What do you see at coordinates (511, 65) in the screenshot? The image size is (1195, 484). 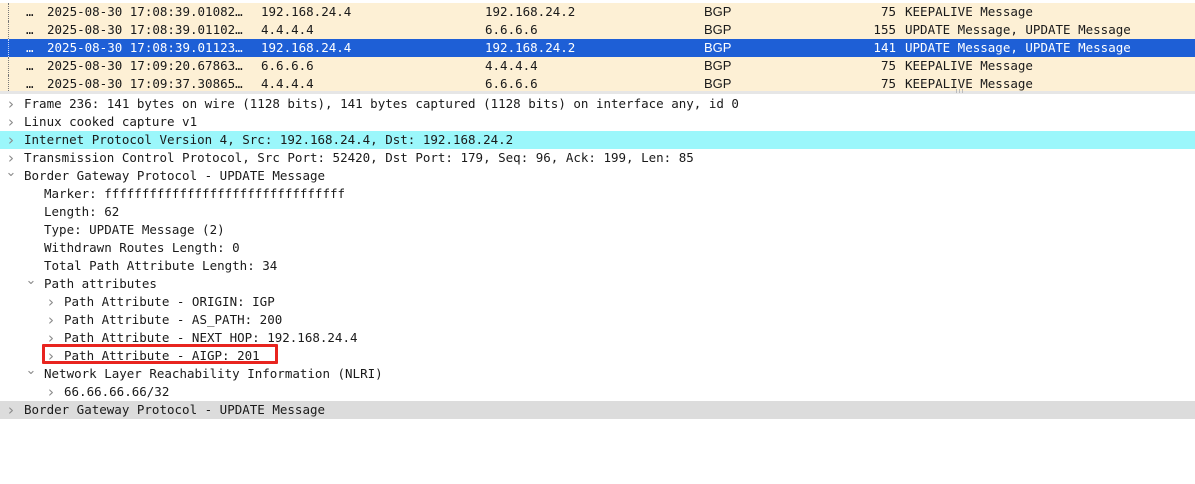 I see `packet-destination-cell: 4.4.4.4` at bounding box center [511, 65].